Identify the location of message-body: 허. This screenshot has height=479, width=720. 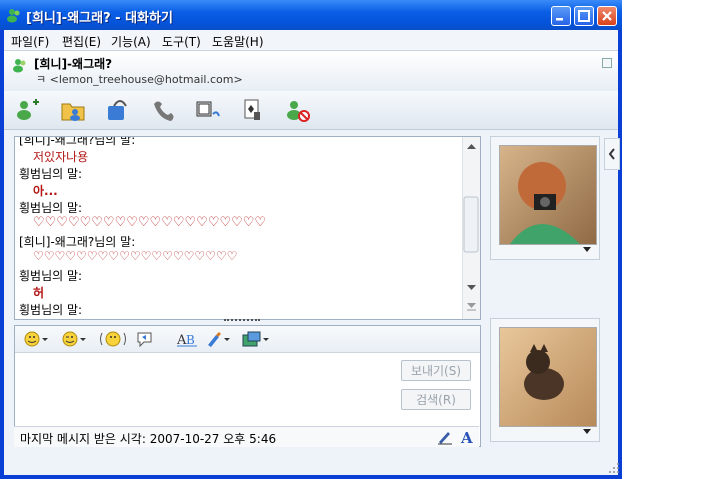
(39, 293).